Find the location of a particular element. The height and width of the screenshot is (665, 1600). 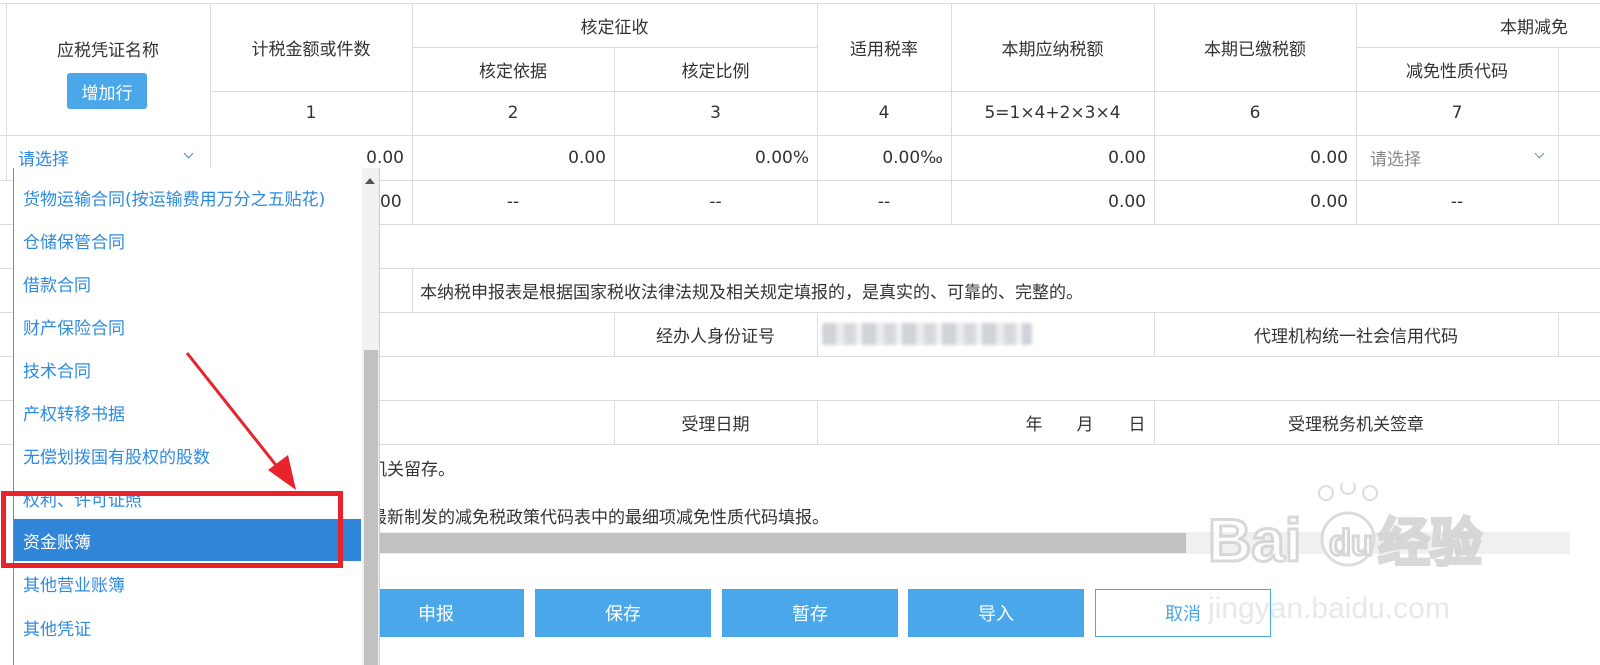

svg-text: jingyan.baidu.com is located at coordinates (1329, 608).